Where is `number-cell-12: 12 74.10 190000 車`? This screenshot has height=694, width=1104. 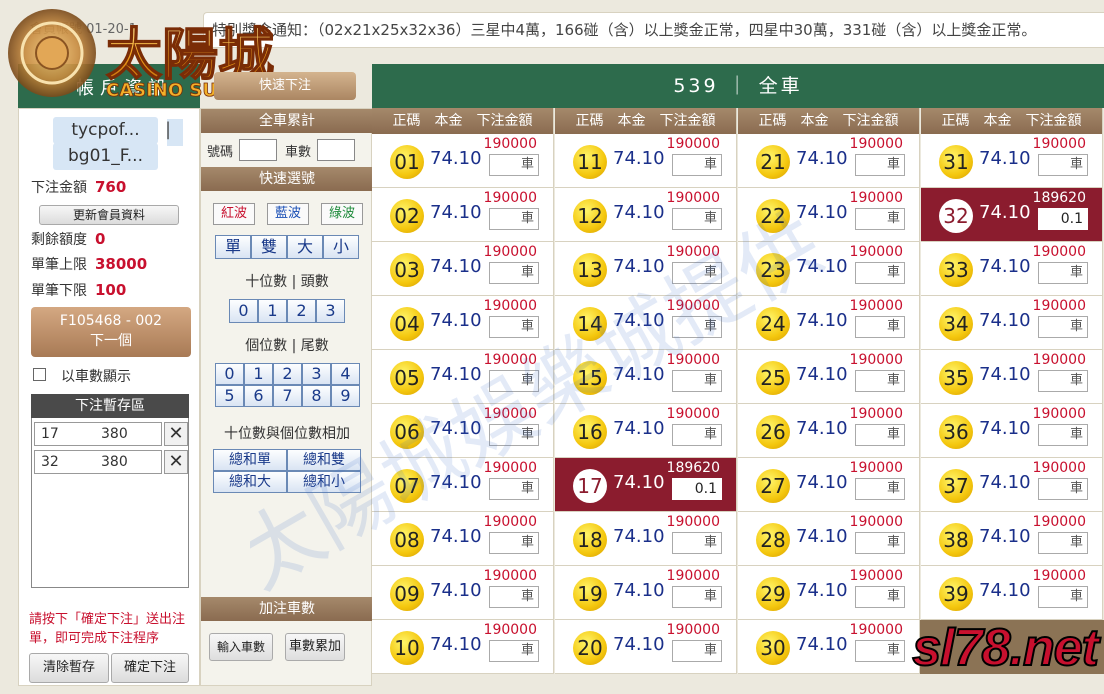
number-cell-12: 12 74.10 190000 車 is located at coordinates (646, 215).